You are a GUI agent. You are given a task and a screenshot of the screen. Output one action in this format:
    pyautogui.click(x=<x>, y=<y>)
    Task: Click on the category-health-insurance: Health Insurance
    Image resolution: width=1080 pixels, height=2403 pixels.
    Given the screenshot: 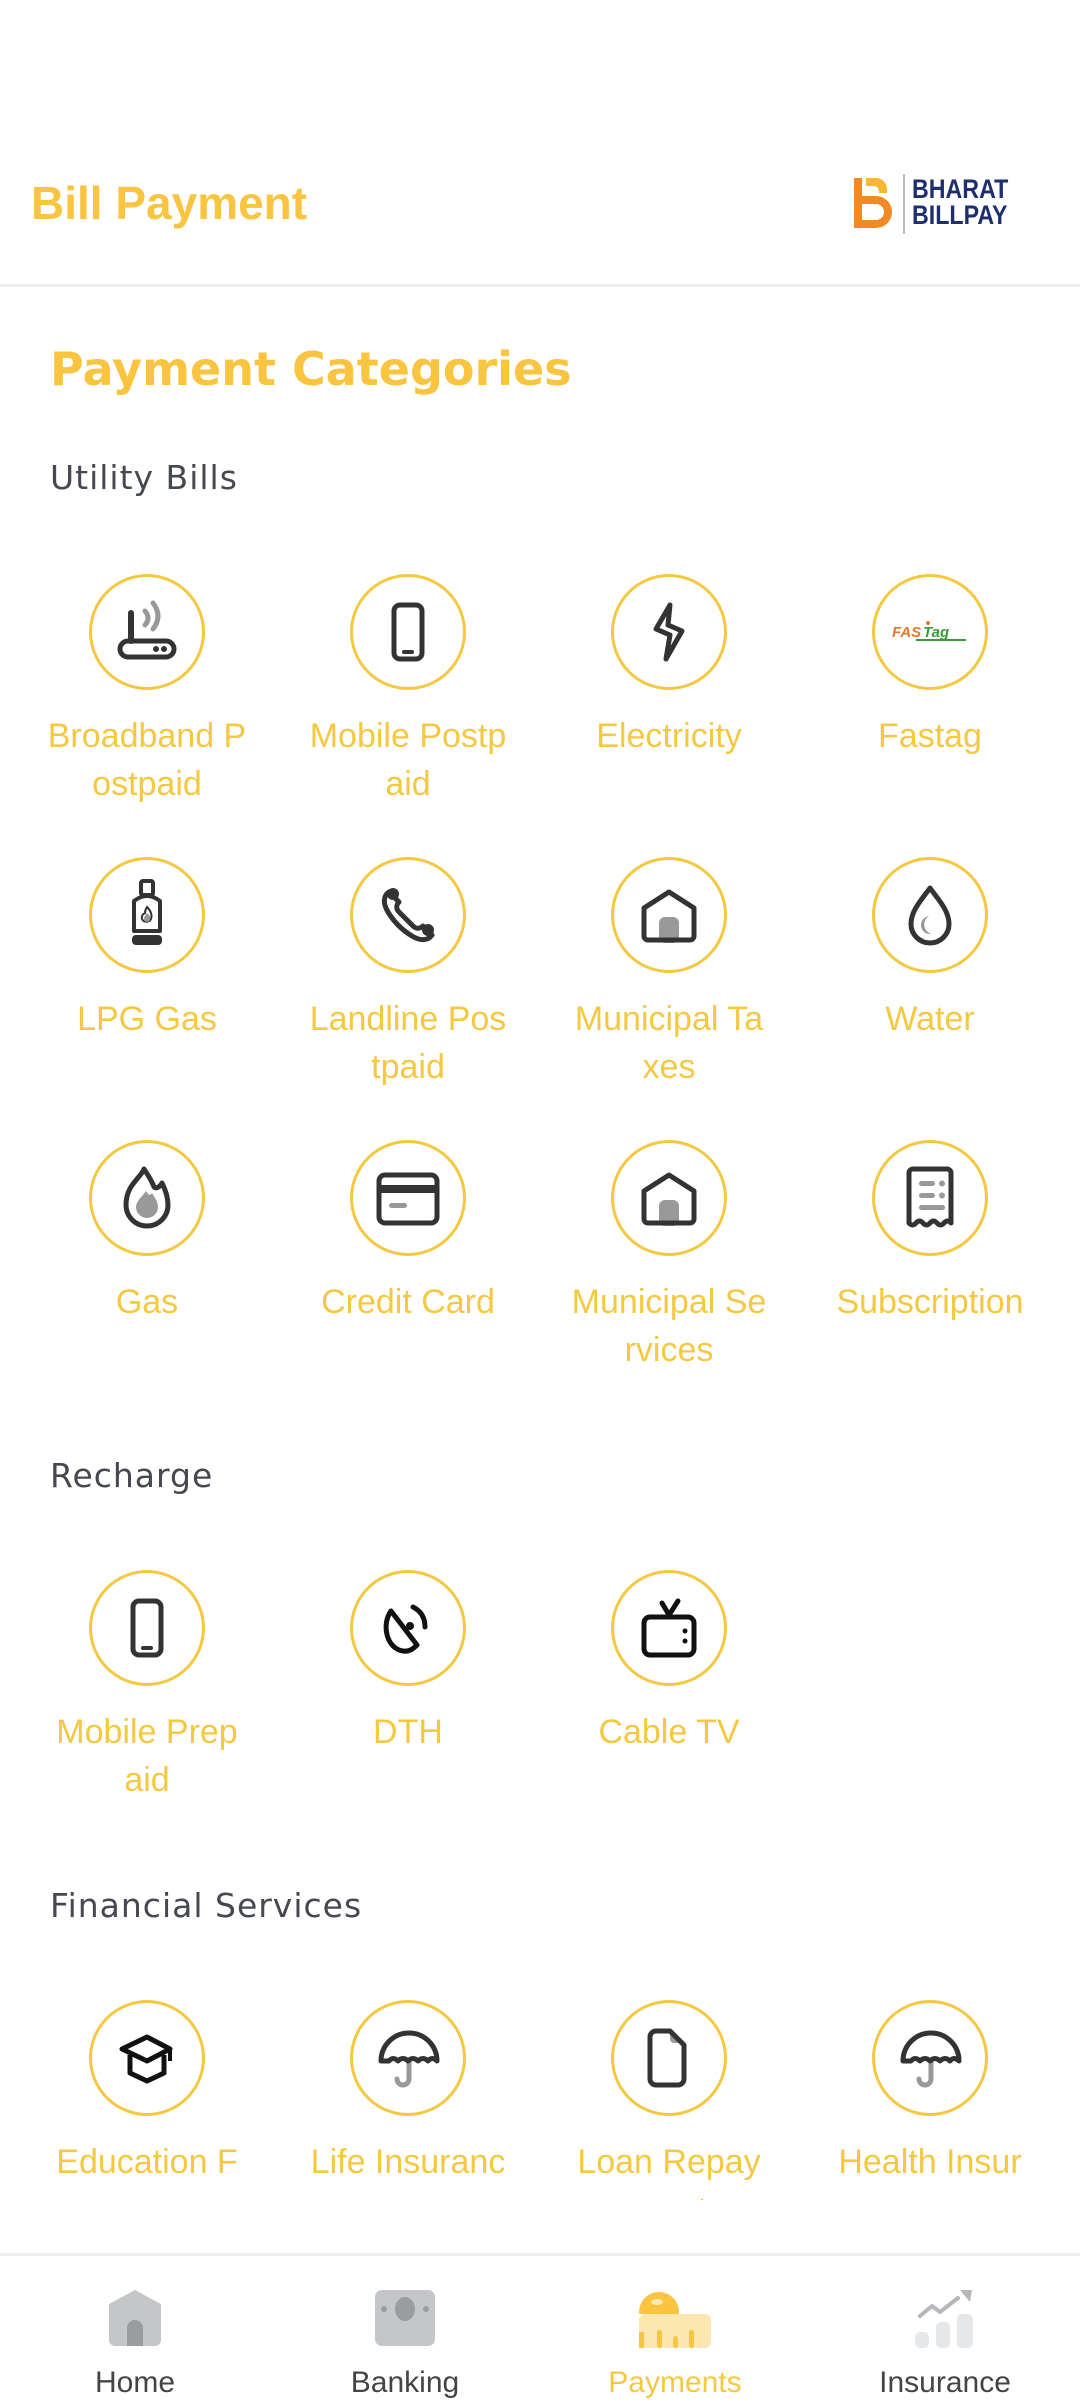 What is the action you would take?
    pyautogui.click(x=930, y=2100)
    